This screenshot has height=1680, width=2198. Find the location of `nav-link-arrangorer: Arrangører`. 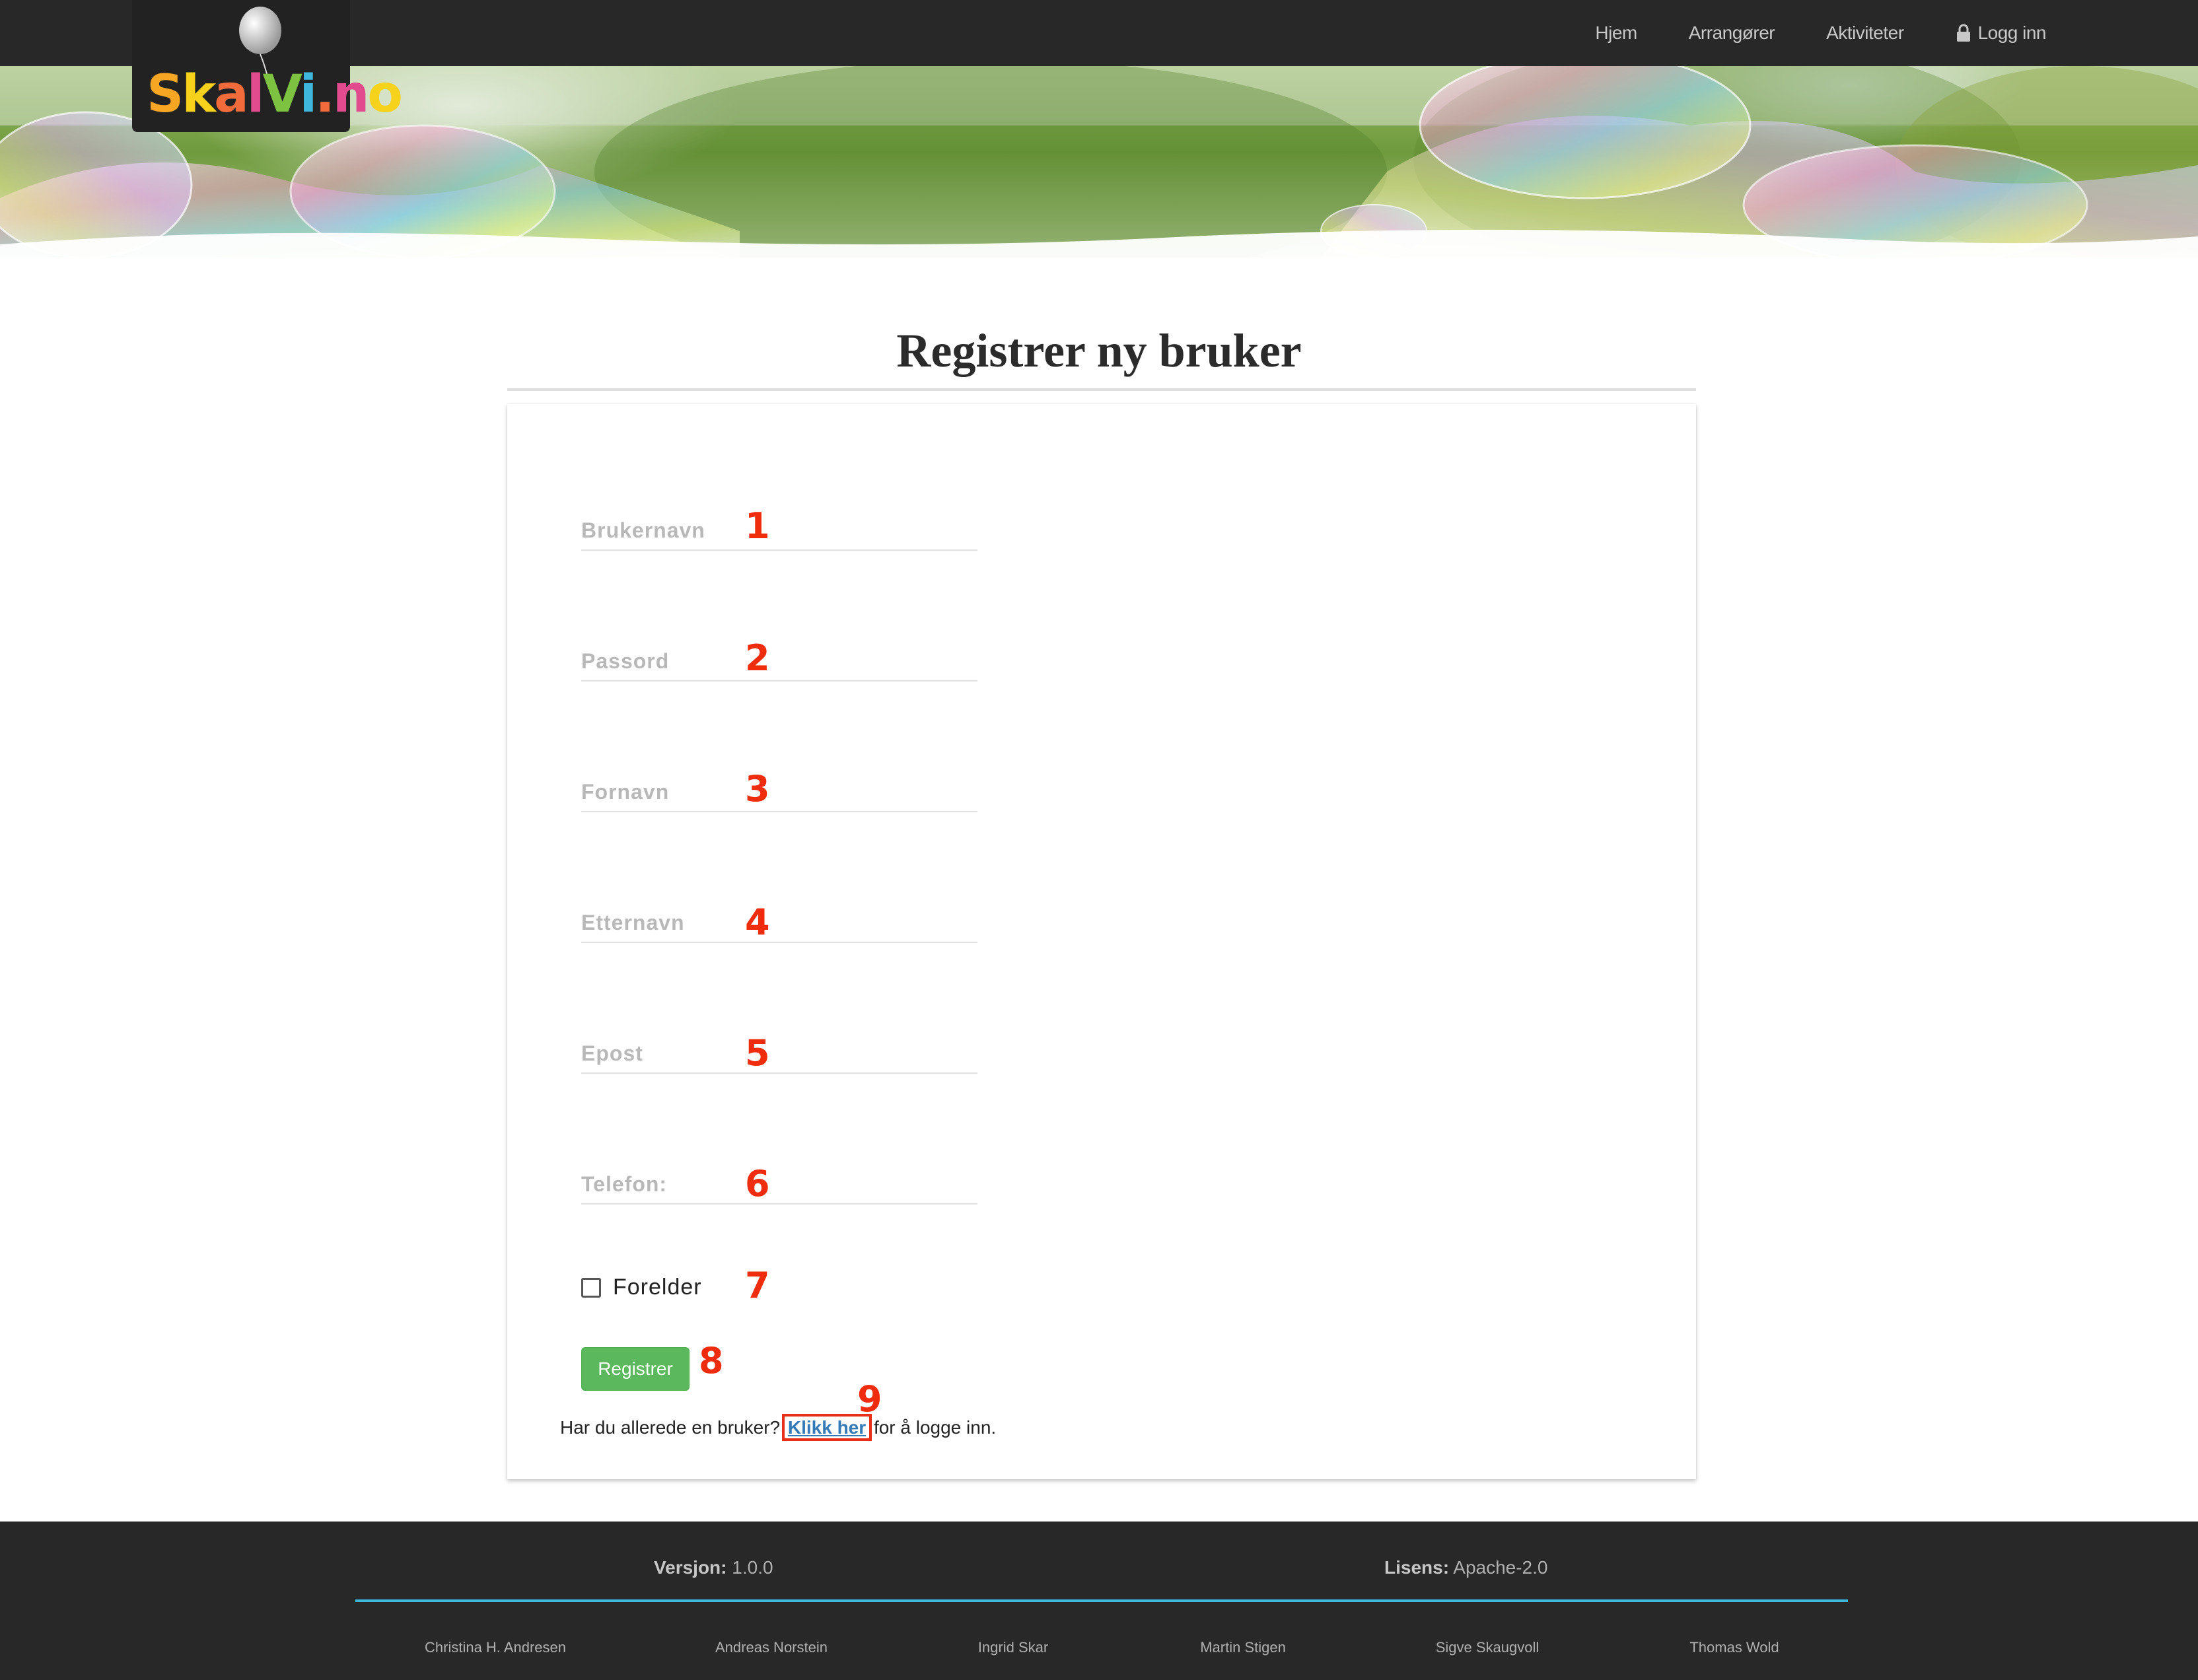

nav-link-arrangorer: Arrangører is located at coordinates (1732, 33).